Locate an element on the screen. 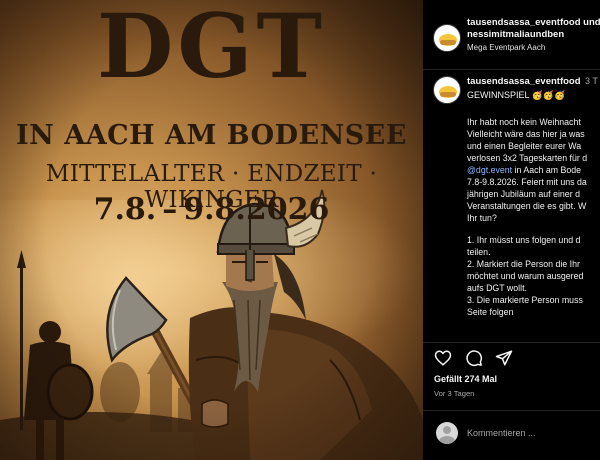  caption-age: 3 T is located at coordinates (591, 81).